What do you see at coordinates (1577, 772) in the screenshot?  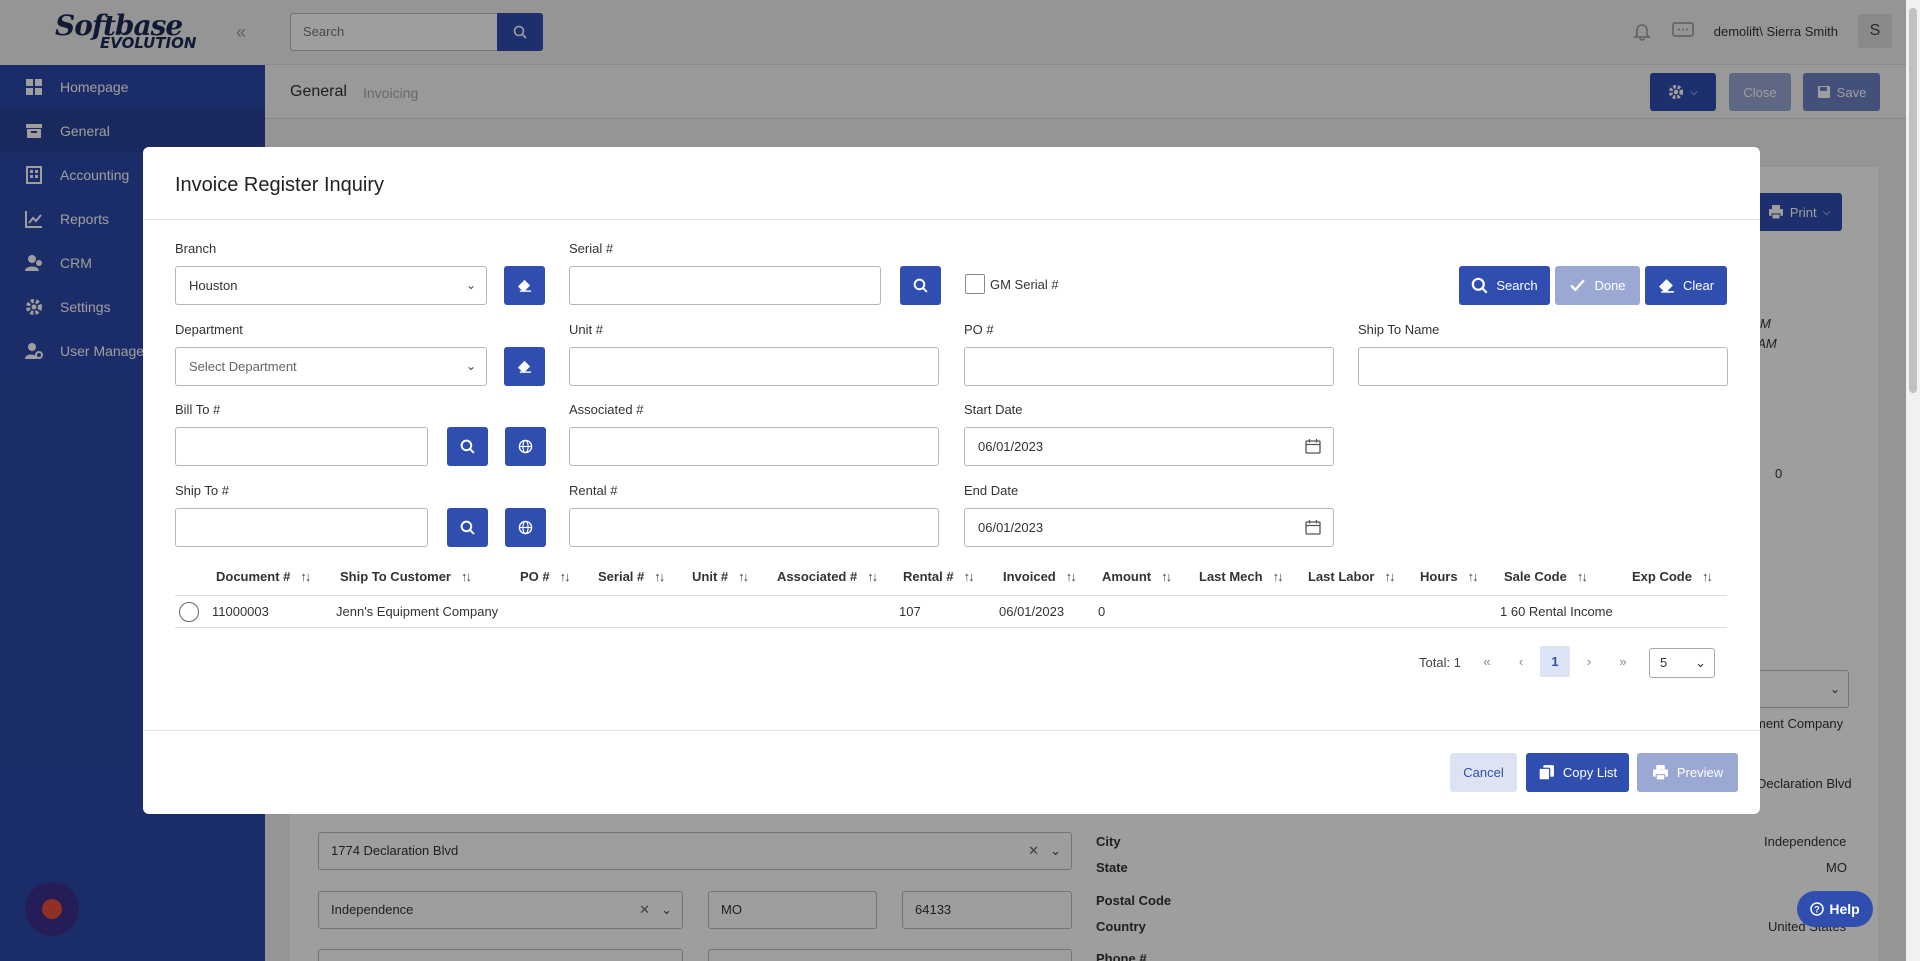 I see `copy-list-button: Copy List` at bounding box center [1577, 772].